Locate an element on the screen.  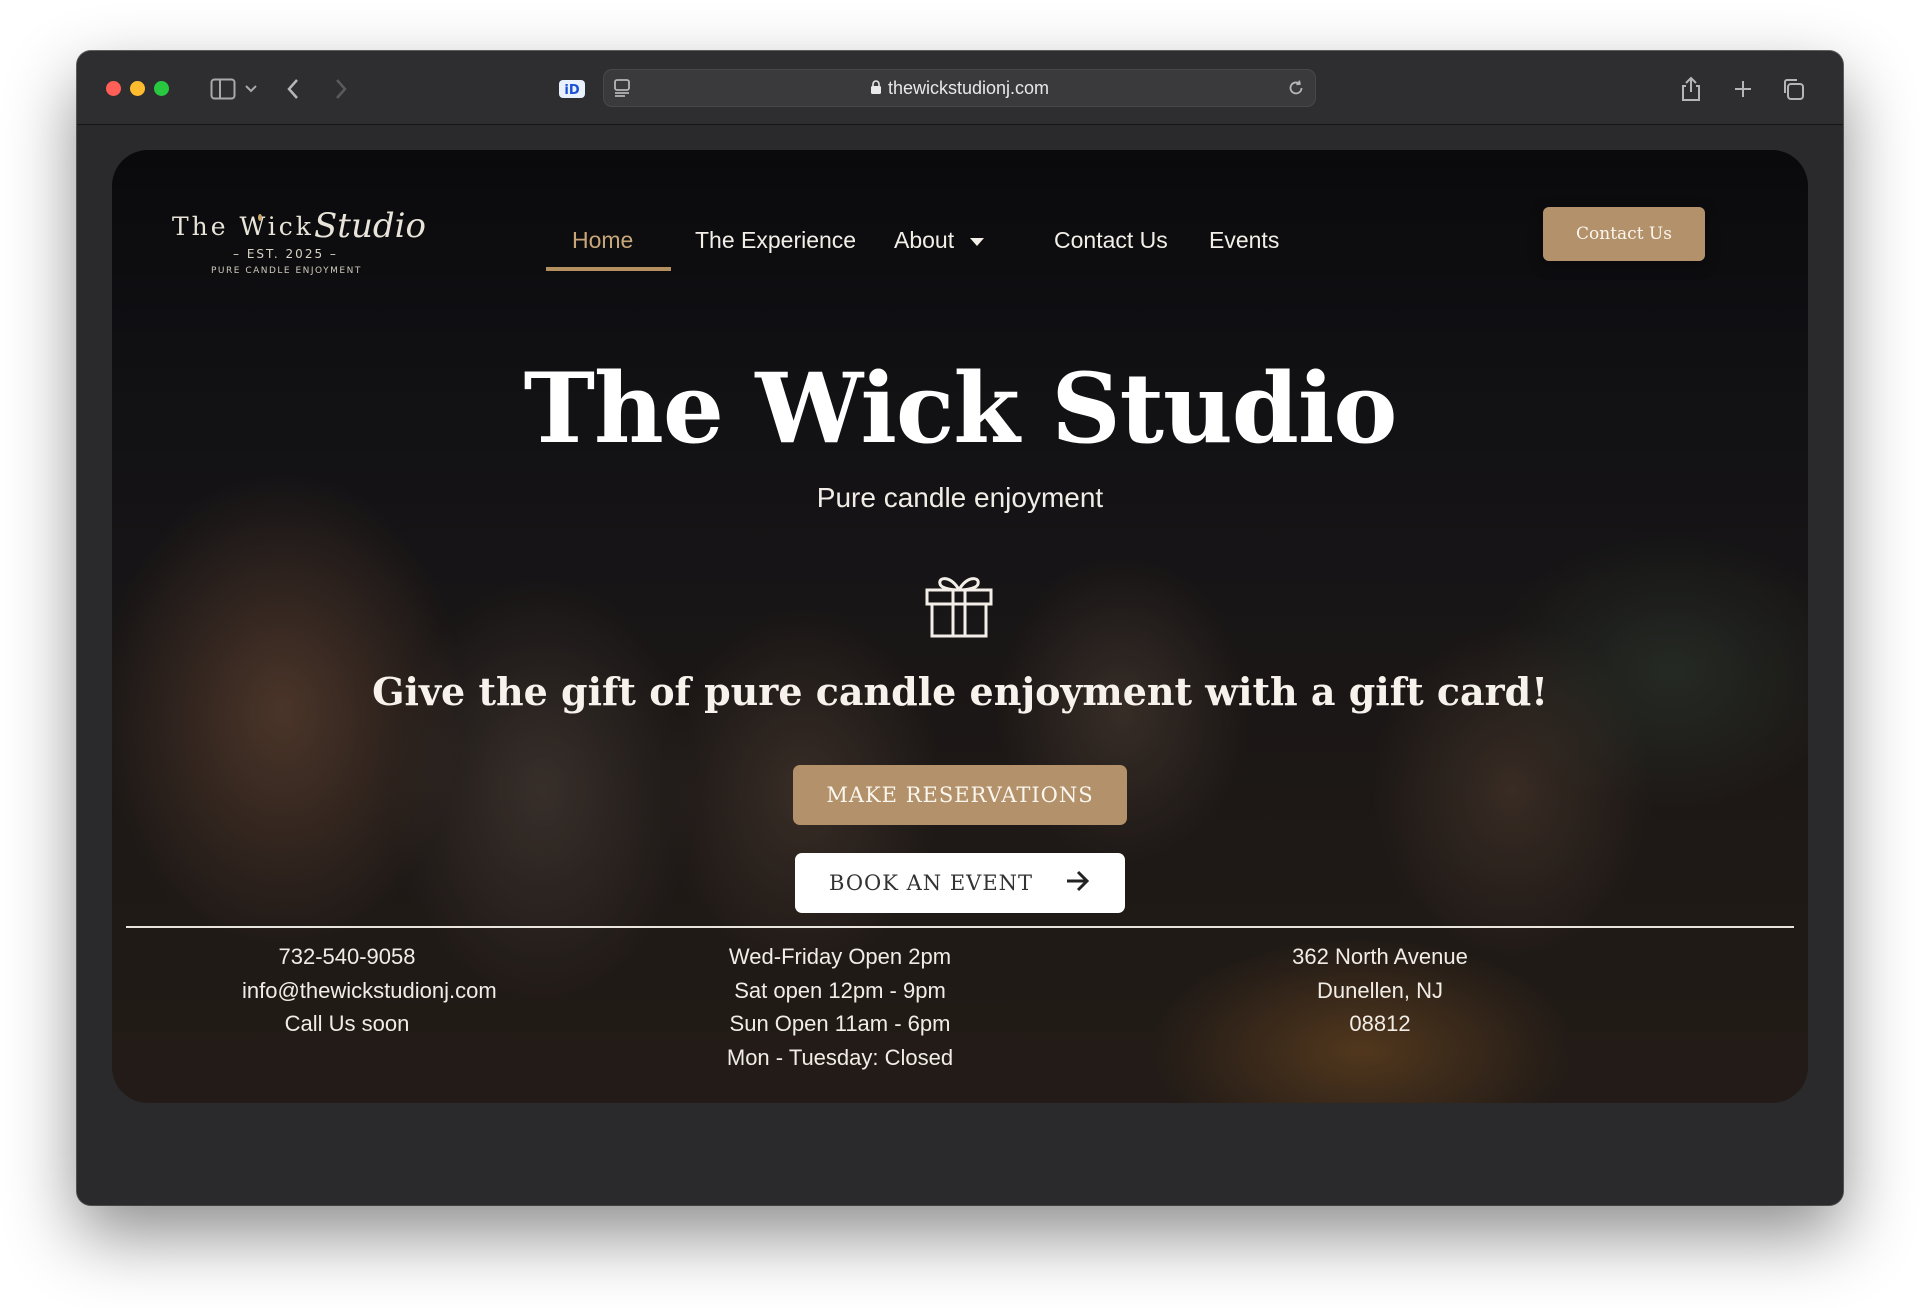
book-an-event-button: BOOK AN EVENT is located at coordinates (960, 883).